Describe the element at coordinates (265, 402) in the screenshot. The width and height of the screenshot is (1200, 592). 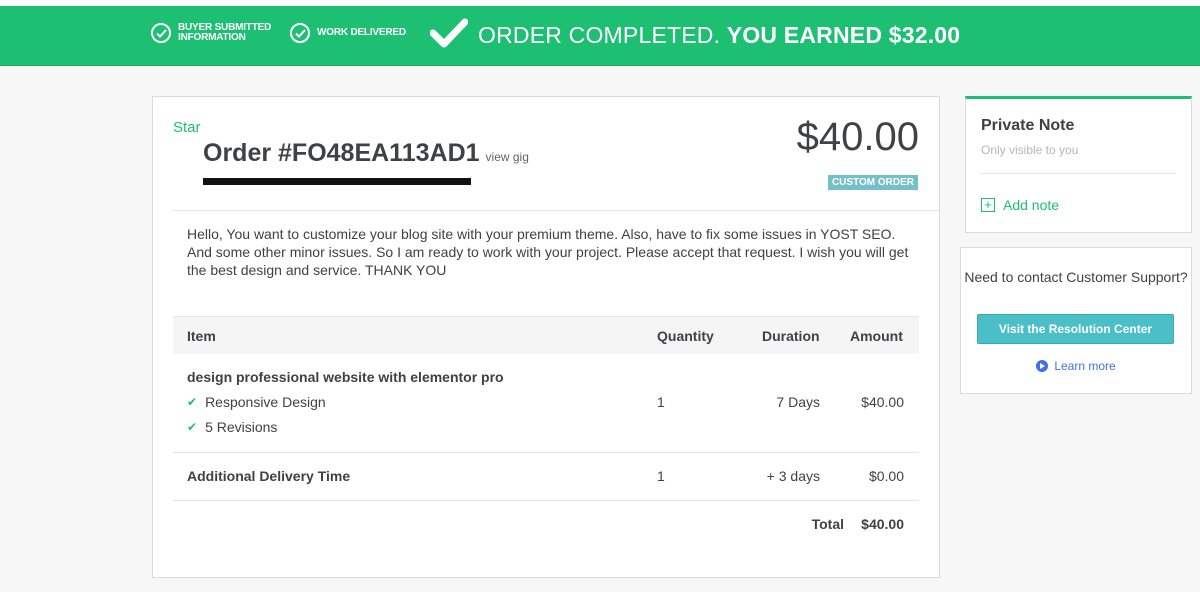
I see `feature-label: Responsive Design` at that location.